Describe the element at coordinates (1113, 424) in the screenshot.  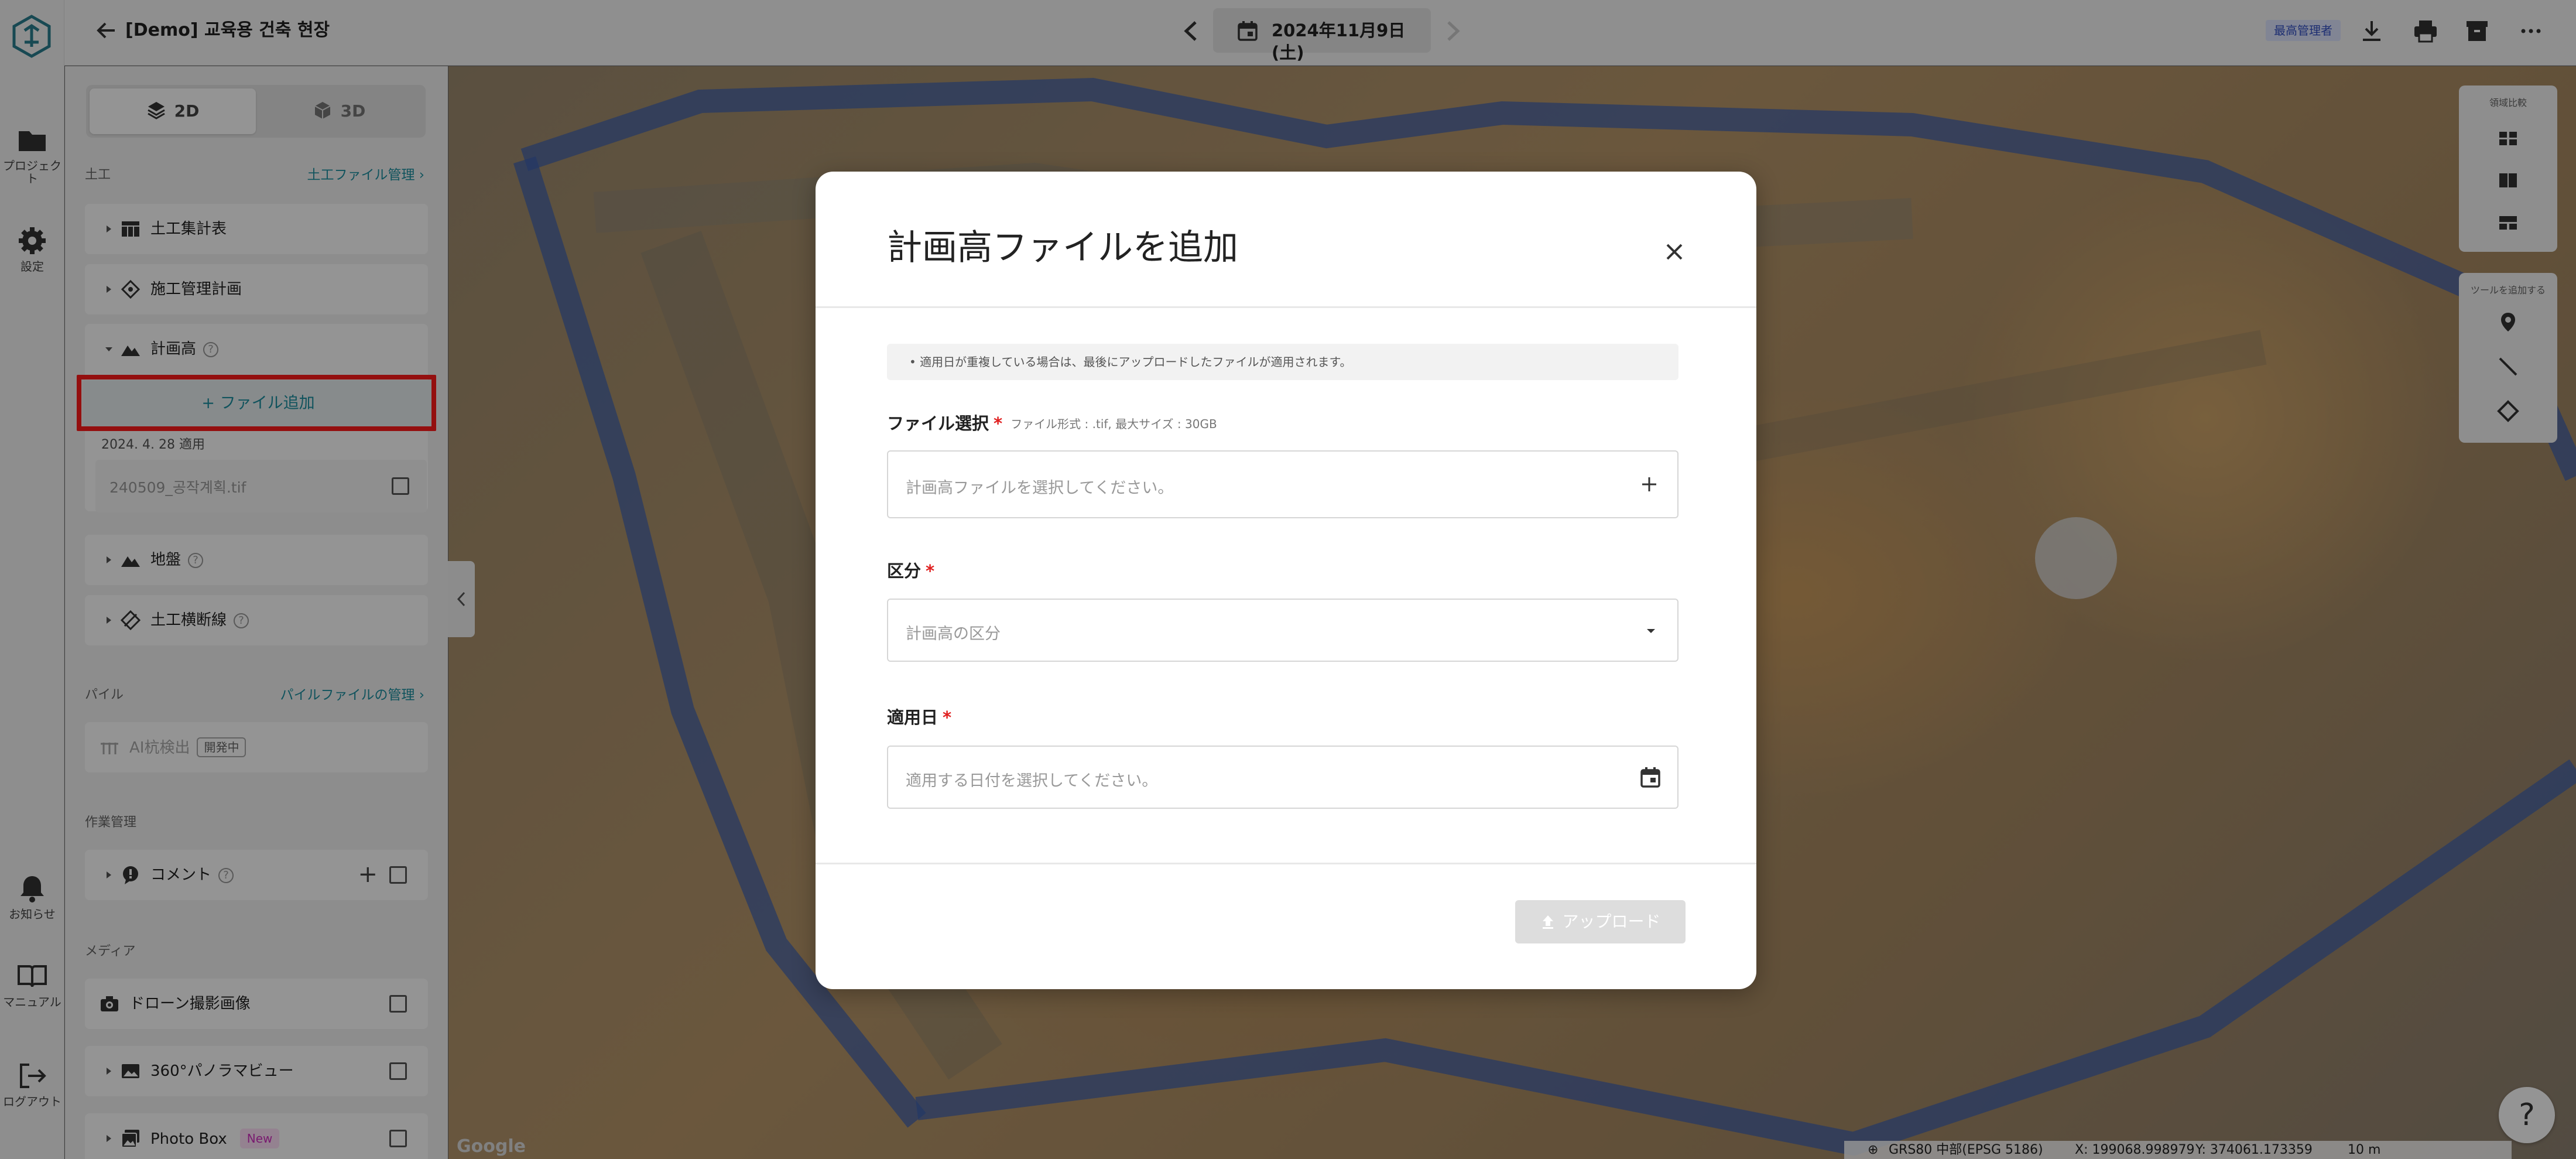
I see `file-format-hint: ファイル形式 : .tif, 最大サイズ : 30GB` at that location.